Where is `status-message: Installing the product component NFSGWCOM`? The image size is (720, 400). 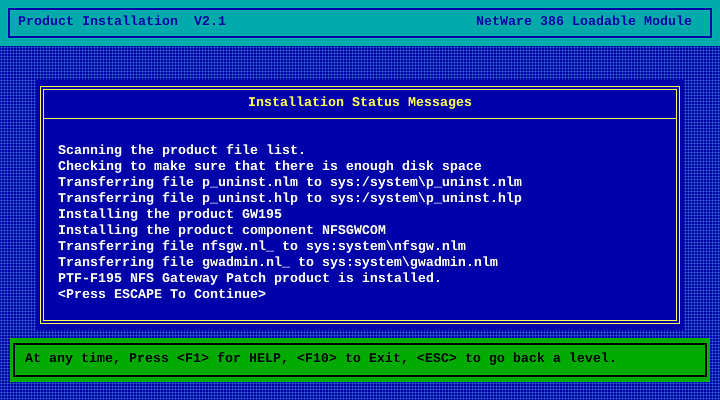
status-message: Installing the product component NFSGWCOM is located at coordinates (222, 232).